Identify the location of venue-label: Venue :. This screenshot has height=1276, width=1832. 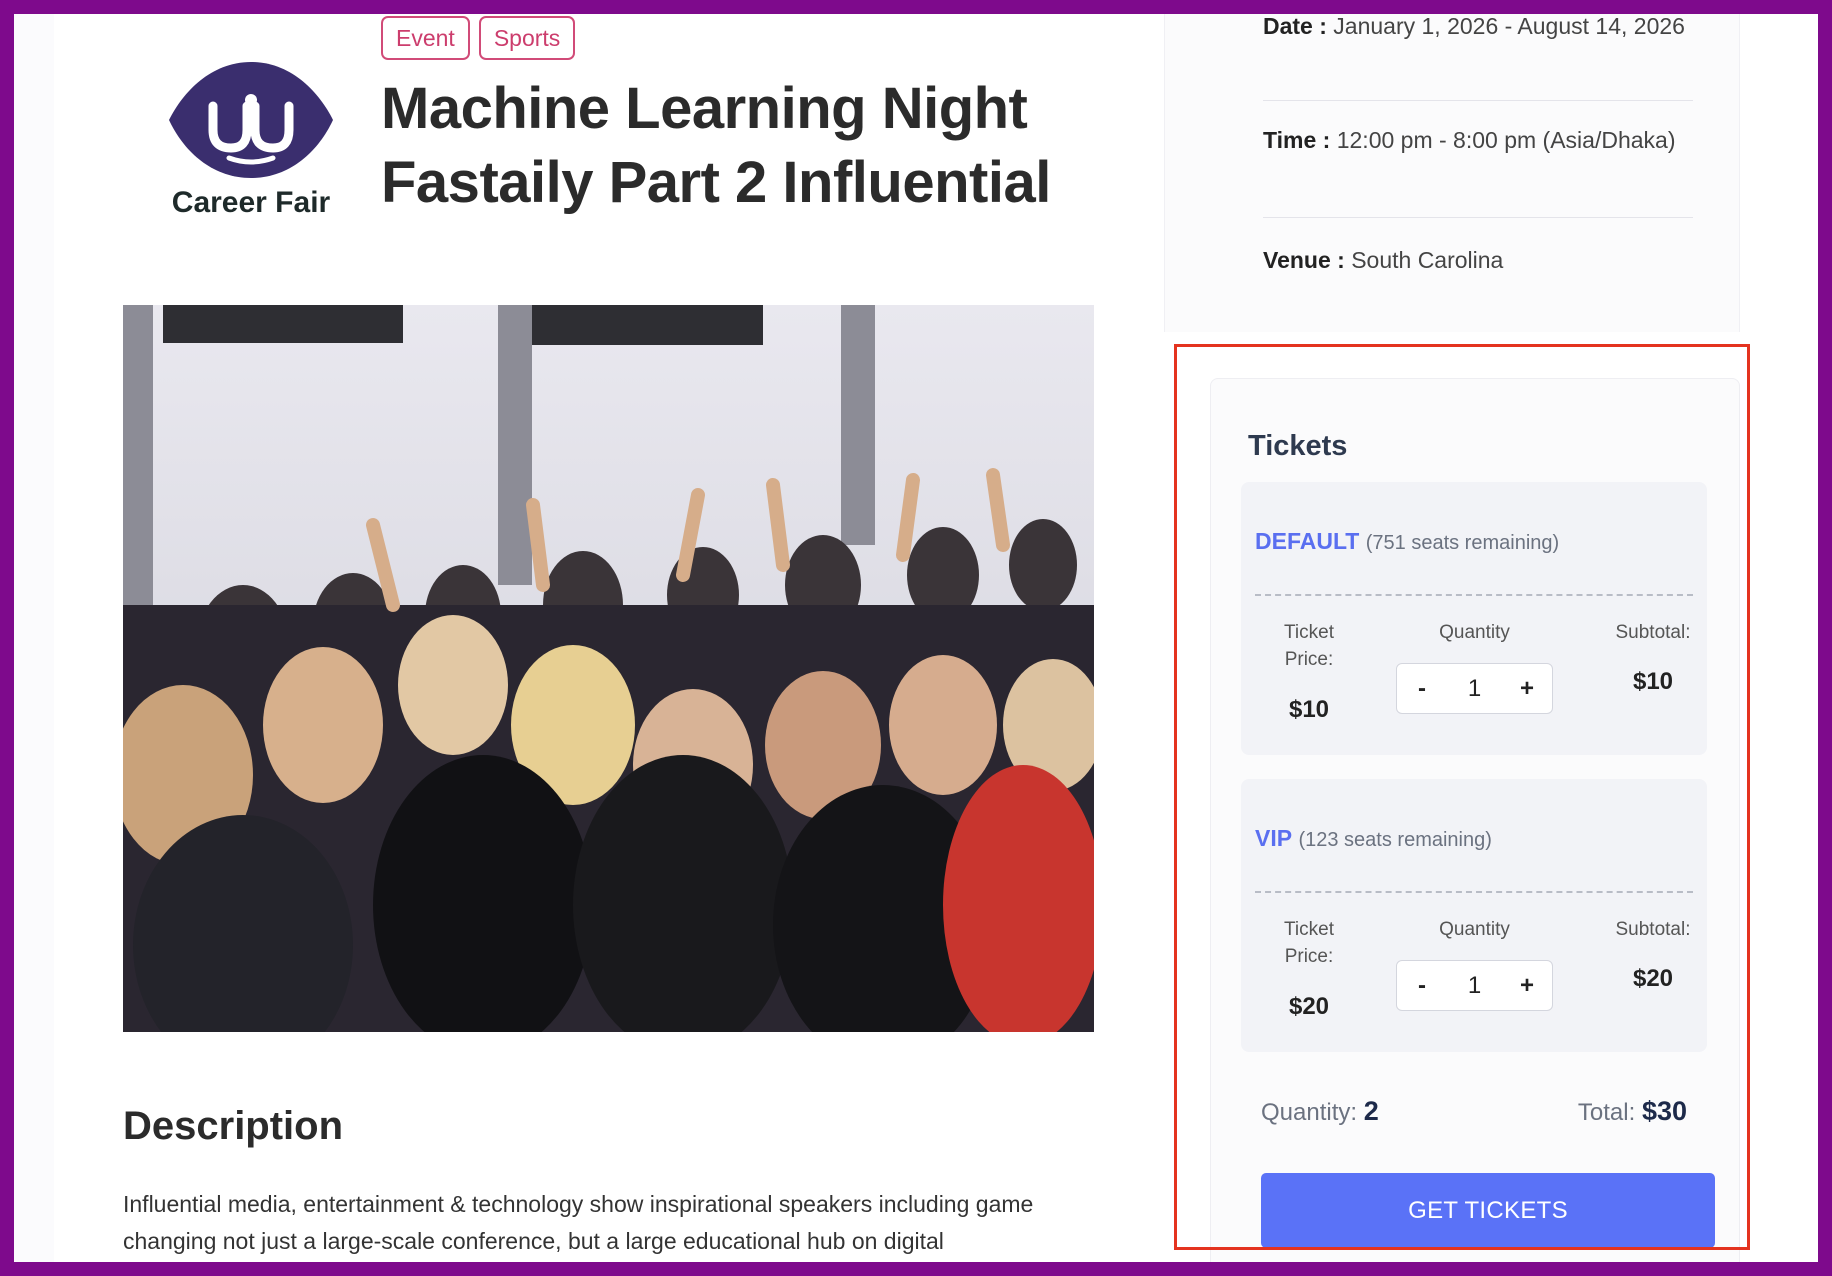
(1304, 260).